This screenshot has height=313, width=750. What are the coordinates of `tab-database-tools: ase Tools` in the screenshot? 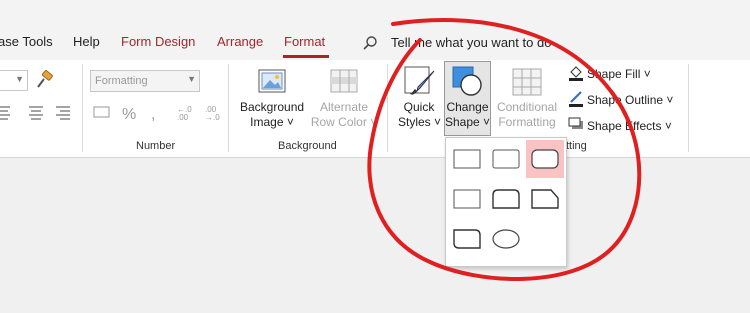 It's located at (26, 41).